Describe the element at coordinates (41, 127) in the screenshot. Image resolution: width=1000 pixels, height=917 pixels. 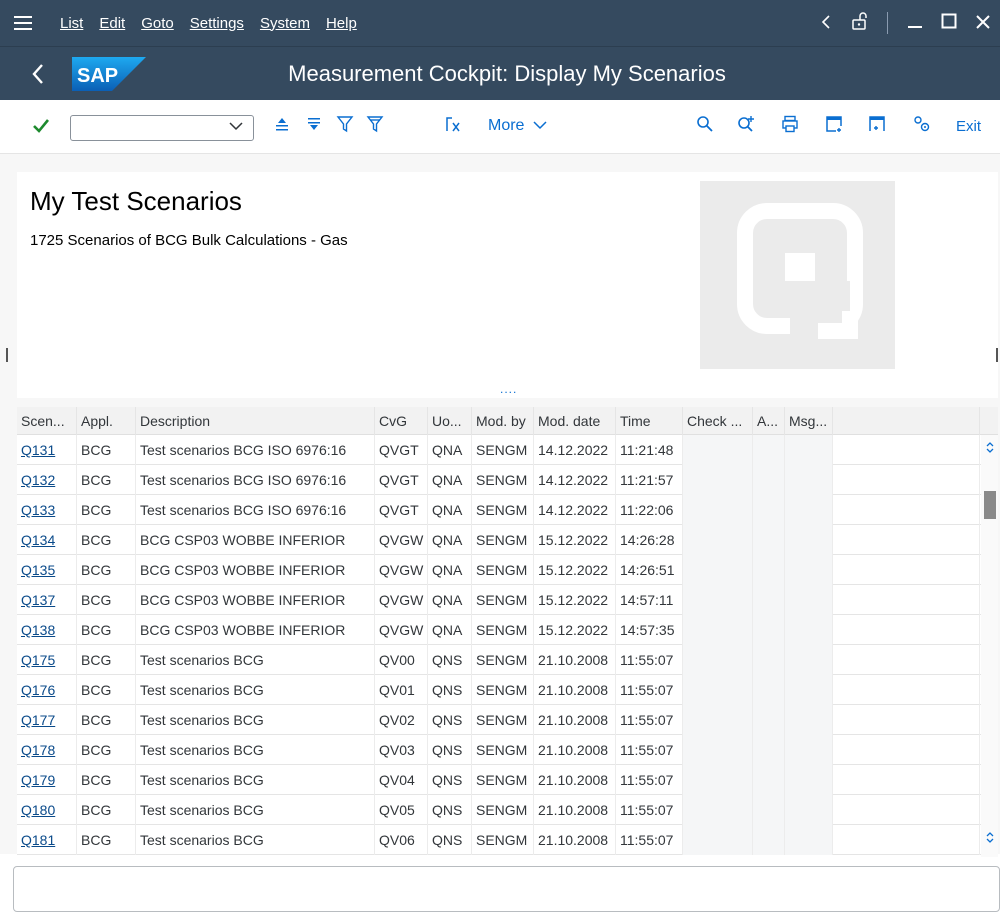
I see `checkmark-icon` at that location.